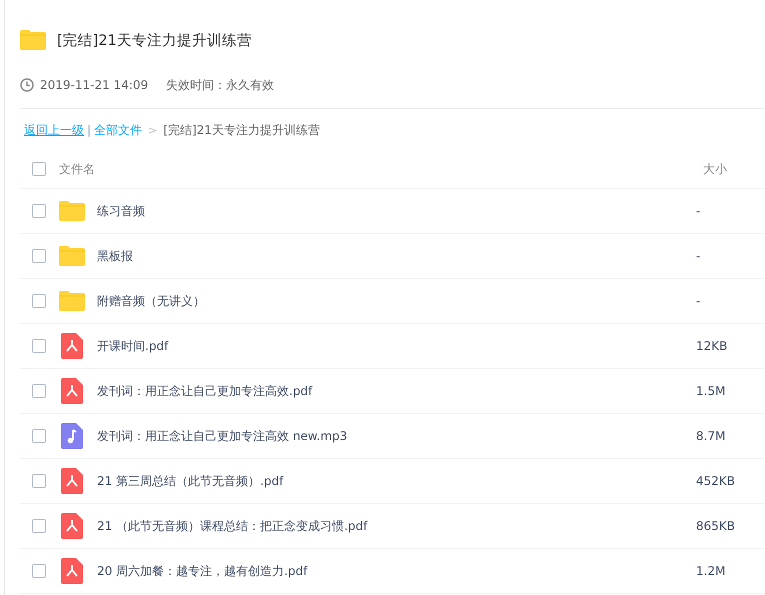 The height and width of the screenshot is (595, 765). What do you see at coordinates (381, 169) in the screenshot?
I see `column-header: 文件名` at bounding box center [381, 169].